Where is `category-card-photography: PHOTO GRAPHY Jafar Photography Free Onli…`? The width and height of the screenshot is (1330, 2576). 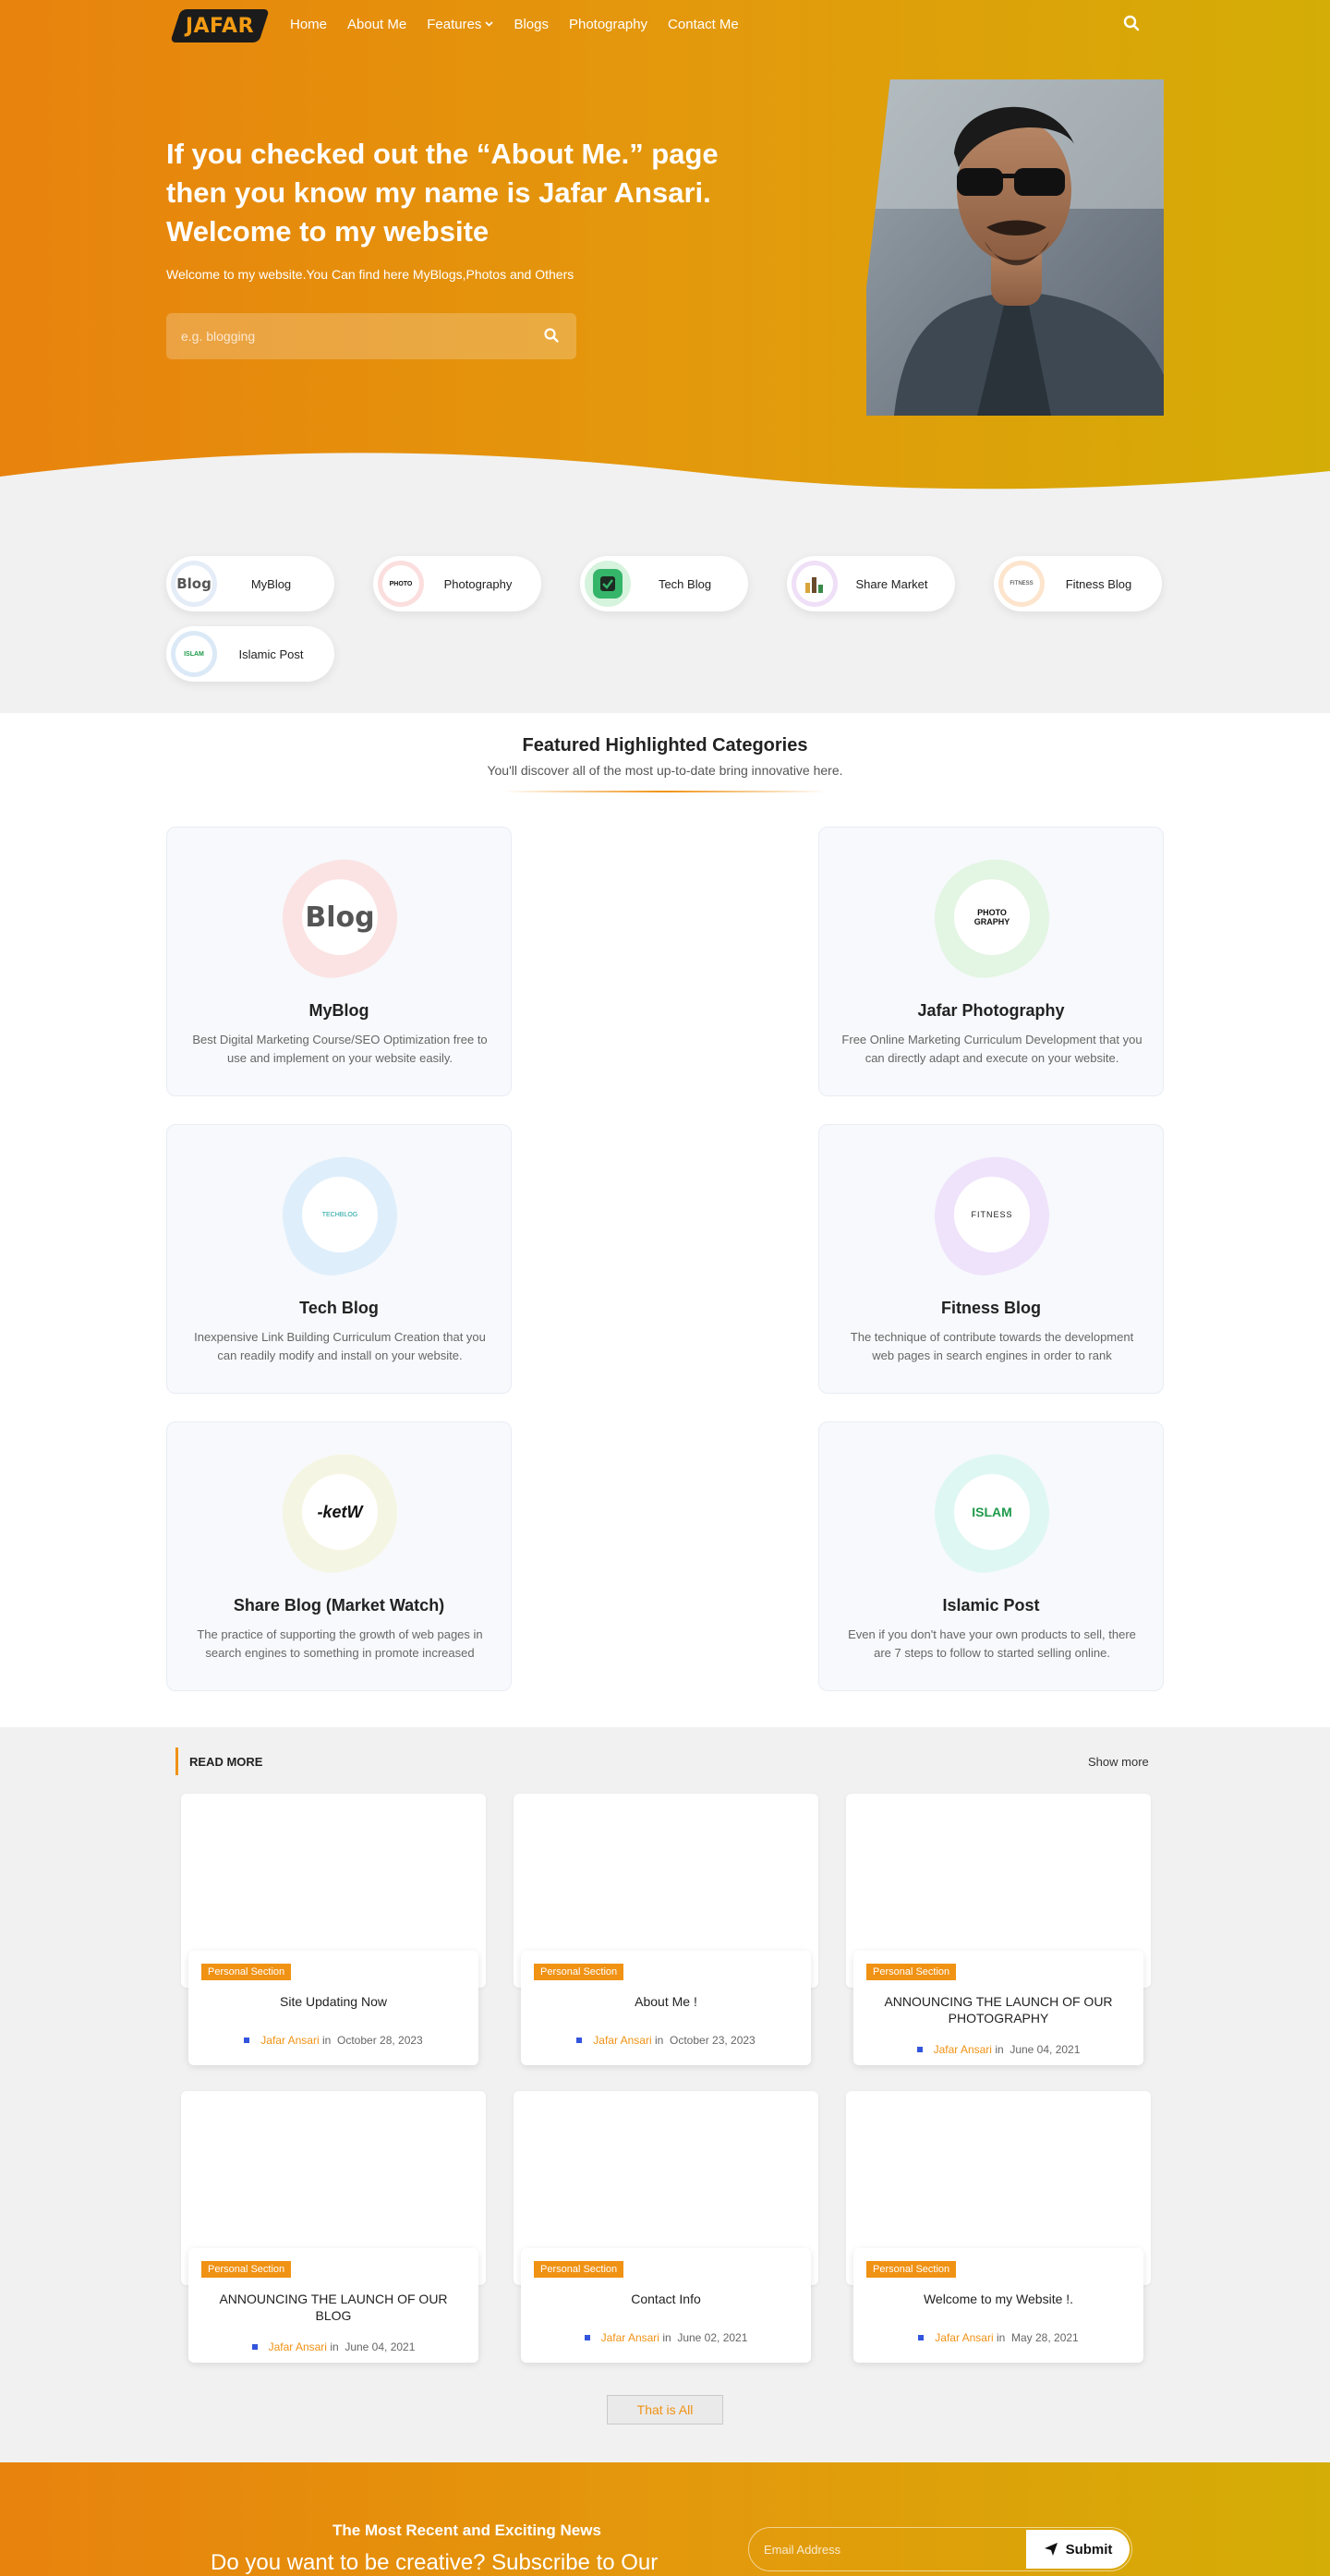
category-card-photography: PHOTO GRAPHY Jafar Photography Free Onli… is located at coordinates (991, 961).